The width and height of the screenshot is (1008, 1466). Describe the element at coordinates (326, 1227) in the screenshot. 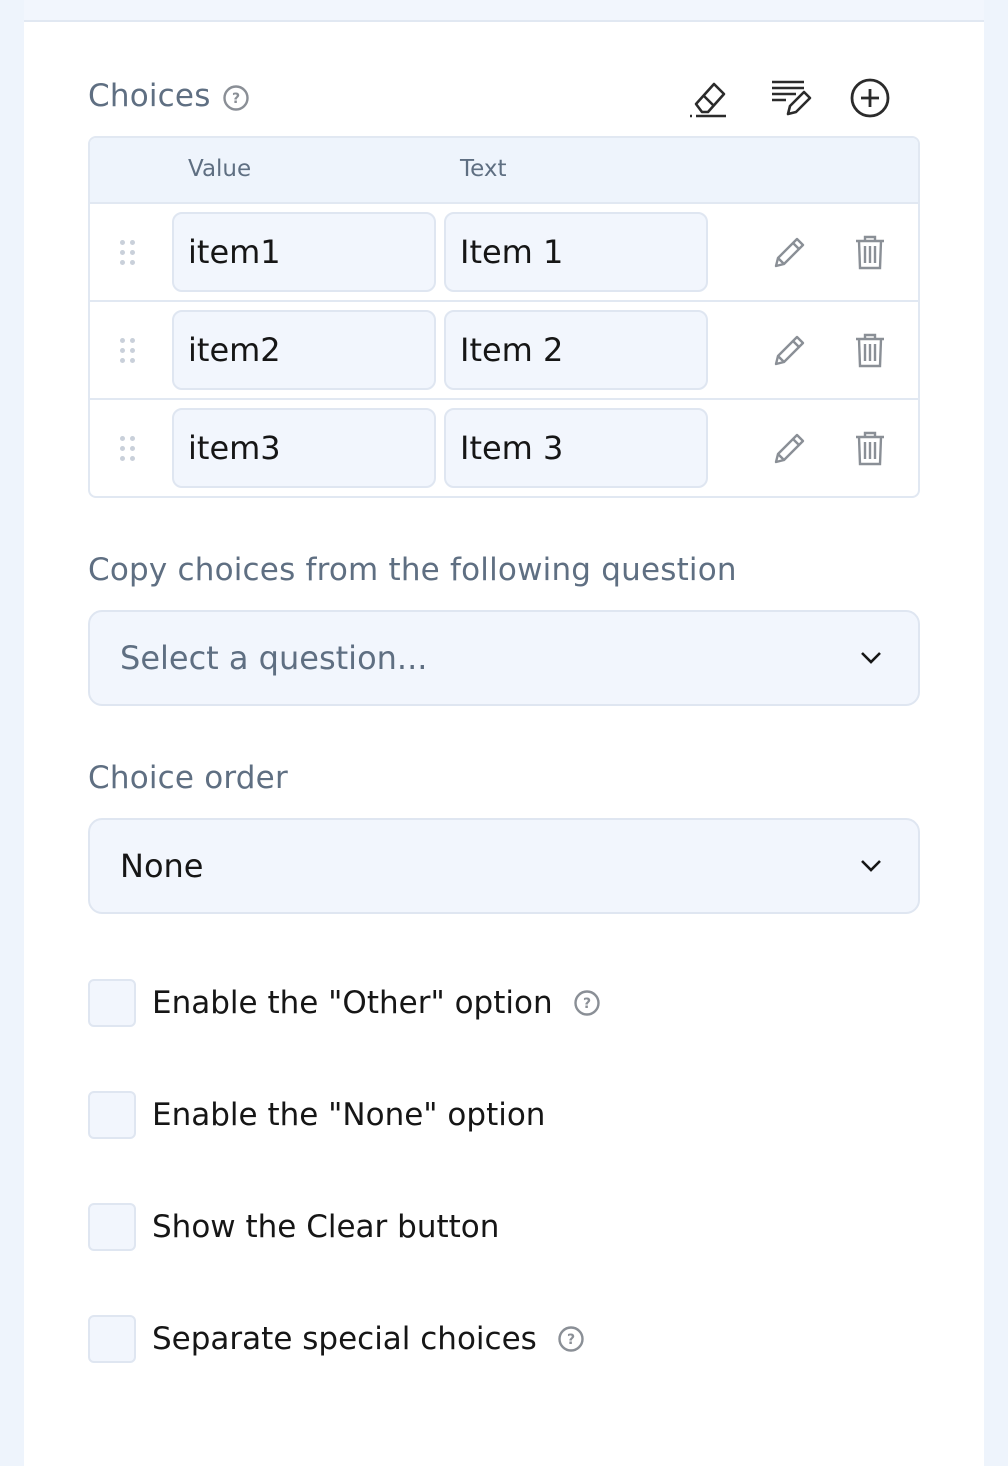

I see `show-clear-button-label: Show the Clear button` at that location.